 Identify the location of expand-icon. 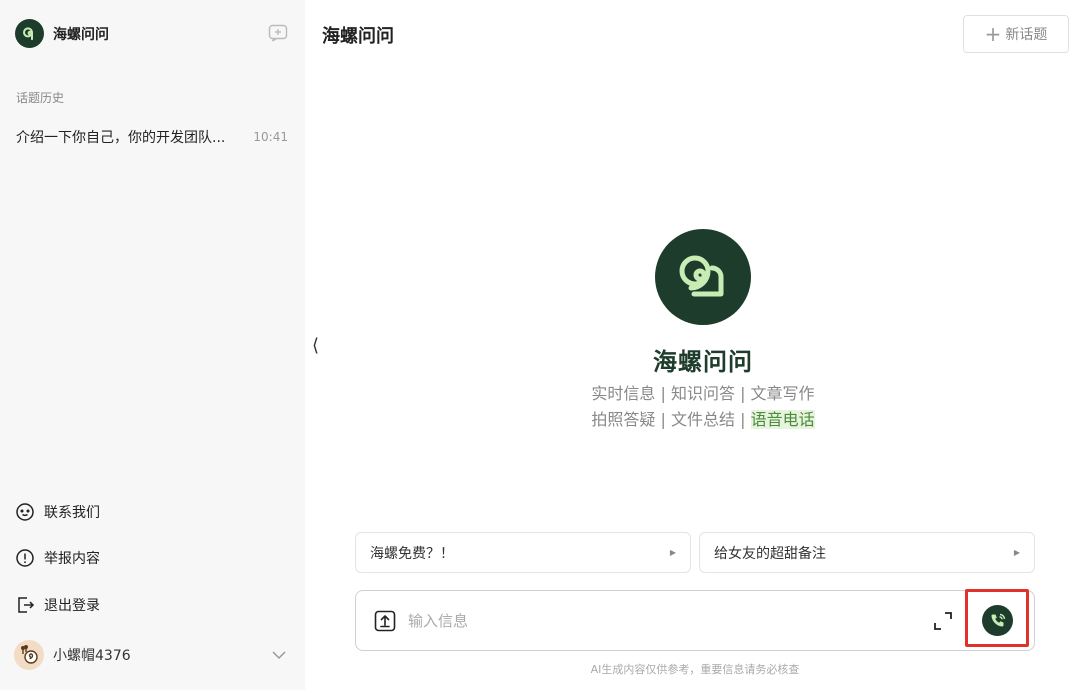
(943, 621).